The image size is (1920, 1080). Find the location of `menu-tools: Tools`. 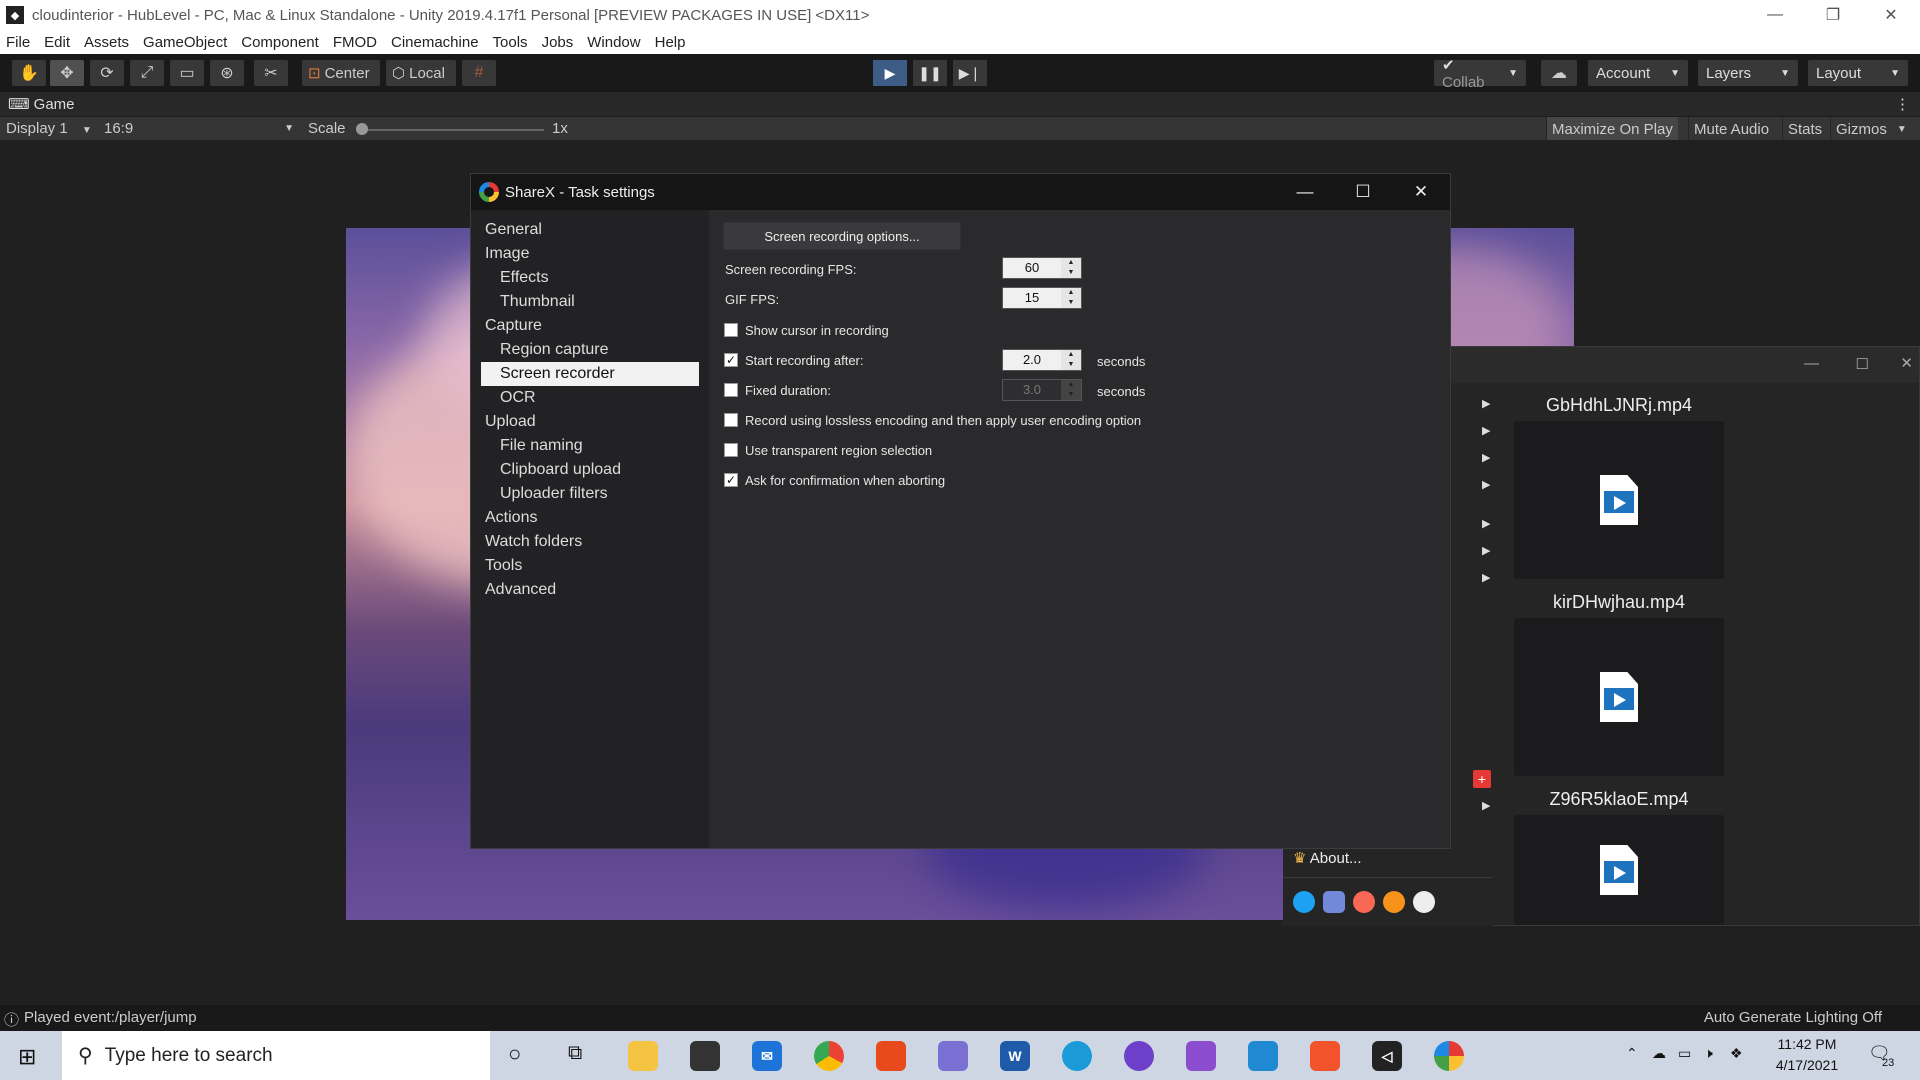

menu-tools: Tools is located at coordinates (510, 42).